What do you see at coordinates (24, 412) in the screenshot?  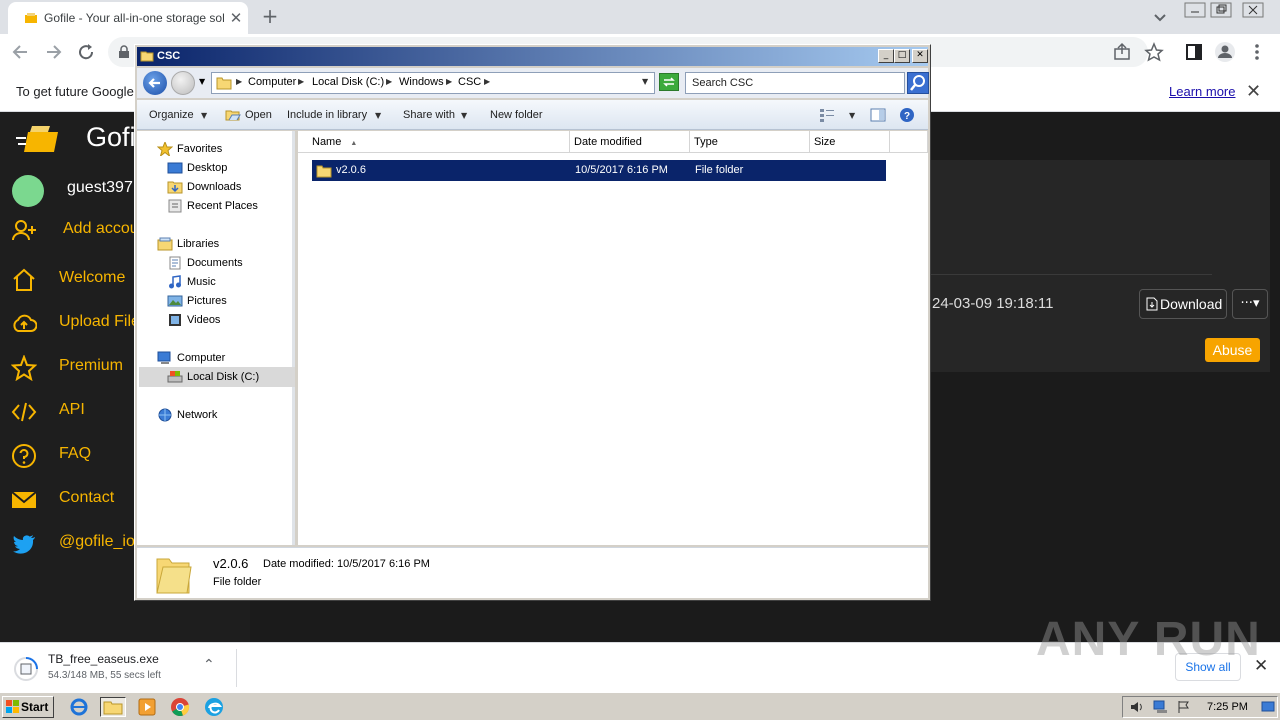 I see `code-icon` at bounding box center [24, 412].